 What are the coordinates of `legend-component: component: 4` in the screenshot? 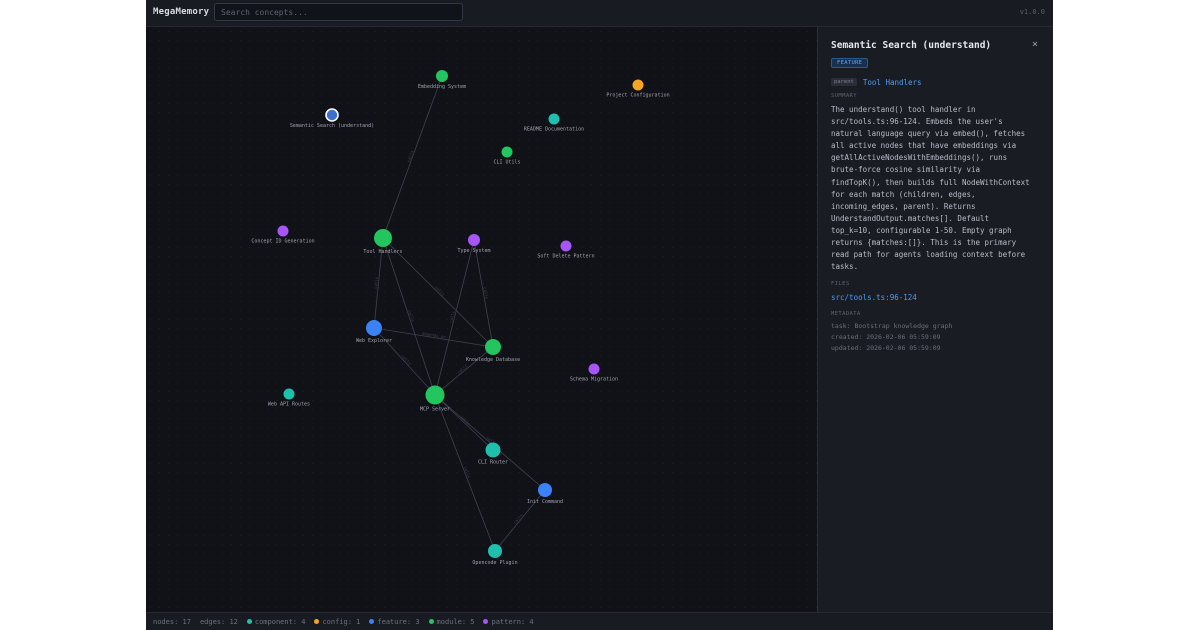 It's located at (276, 621).